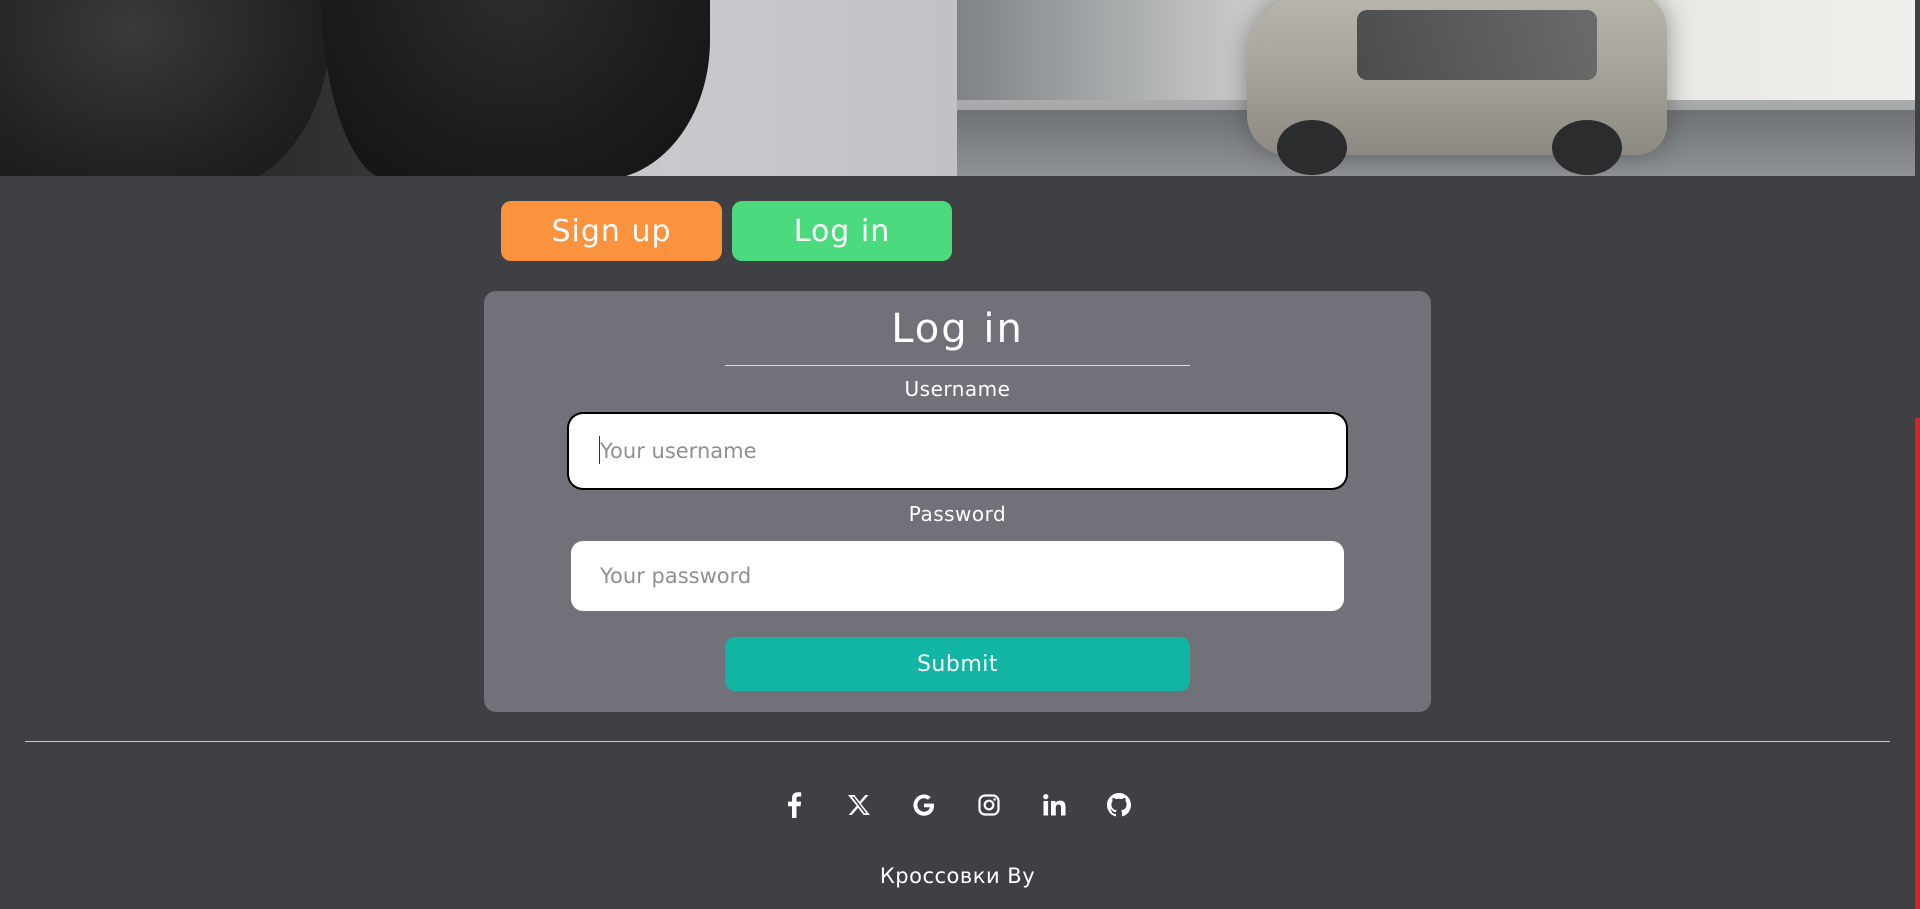 This screenshot has height=909, width=1920. What do you see at coordinates (957, 876) in the screenshot?
I see `footer-brand: Кроссовки By` at bounding box center [957, 876].